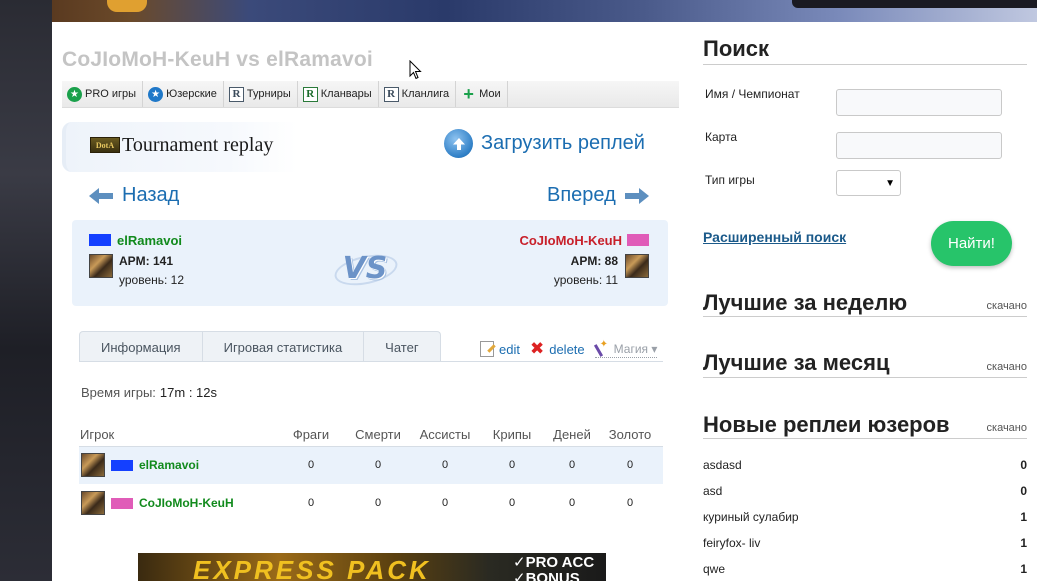 This screenshot has height=581, width=1037. What do you see at coordinates (101, 266) in the screenshot?
I see `player1-hero-avatar` at bounding box center [101, 266].